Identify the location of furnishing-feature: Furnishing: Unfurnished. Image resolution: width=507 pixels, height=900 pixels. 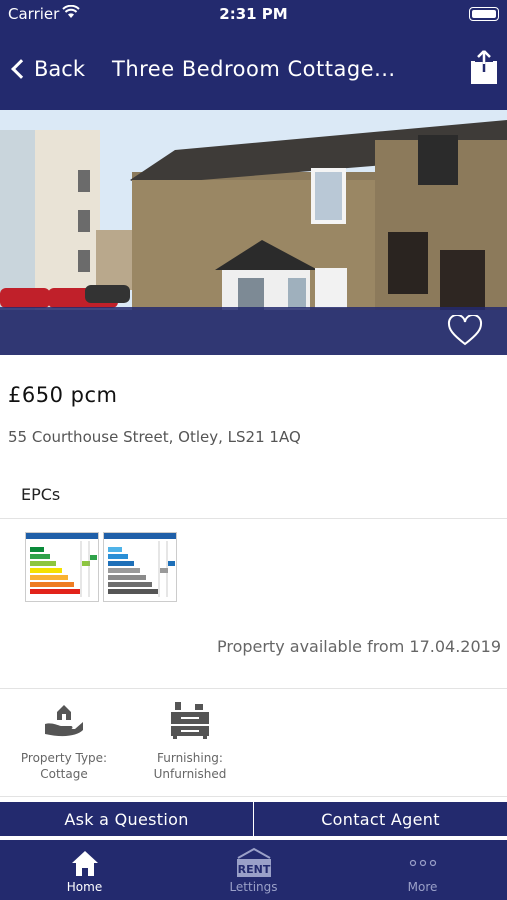
(190, 741).